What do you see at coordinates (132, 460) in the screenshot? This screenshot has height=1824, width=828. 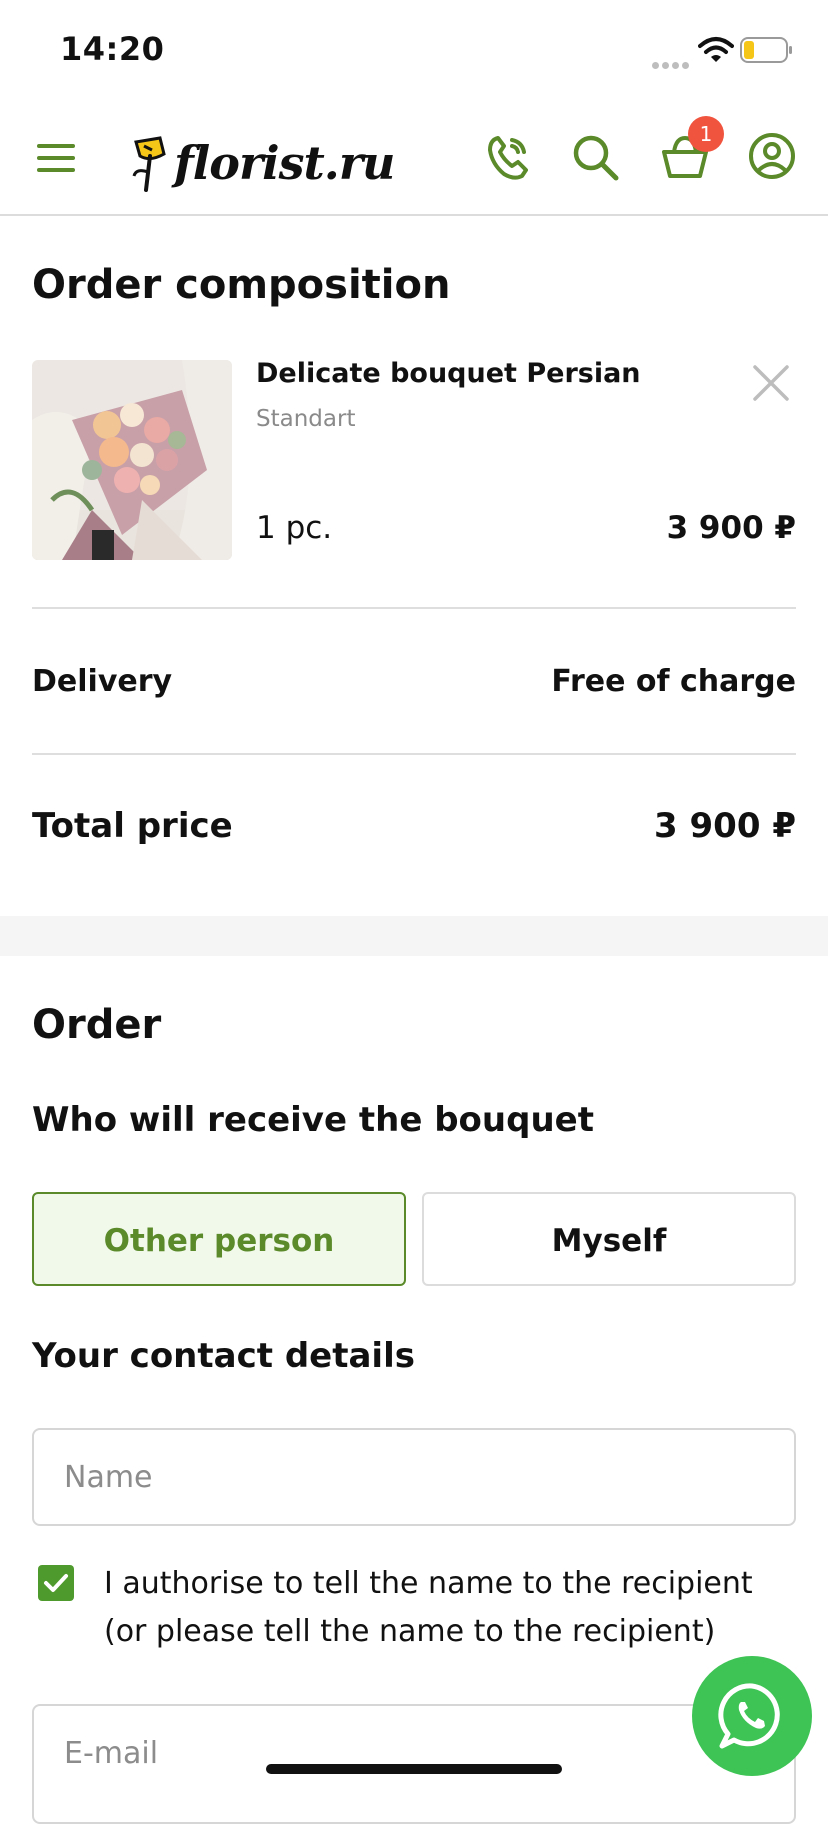 I see `product-image` at bounding box center [132, 460].